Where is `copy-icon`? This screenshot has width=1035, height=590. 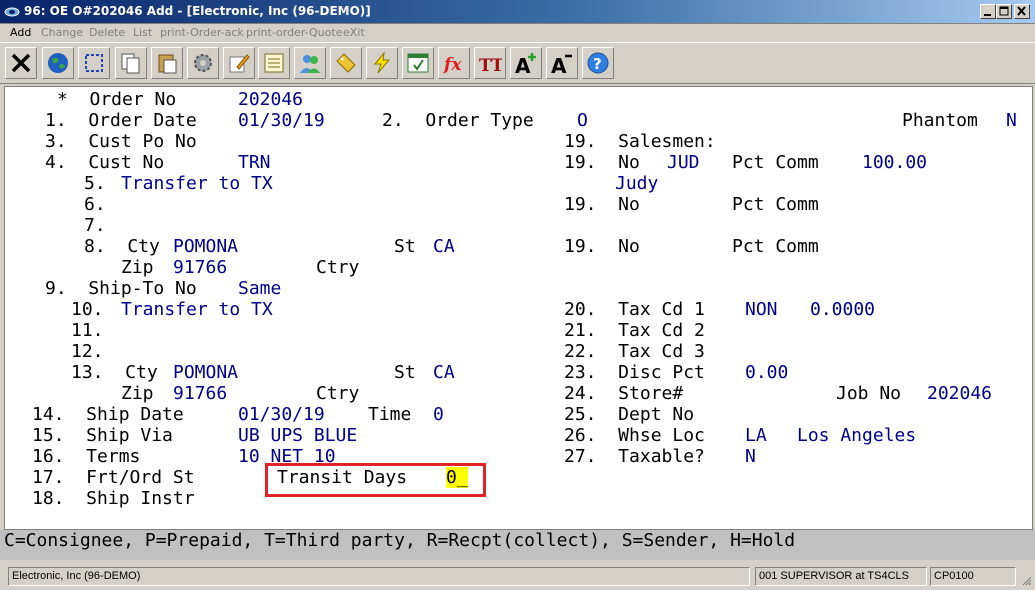
copy-icon is located at coordinates (130, 63).